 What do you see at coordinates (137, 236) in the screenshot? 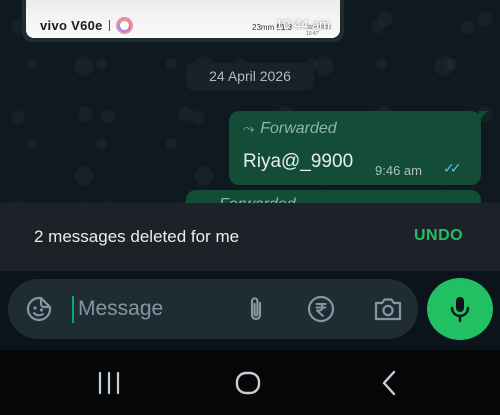
I see `snackbar-message: 2 messages deleted for me` at bounding box center [137, 236].